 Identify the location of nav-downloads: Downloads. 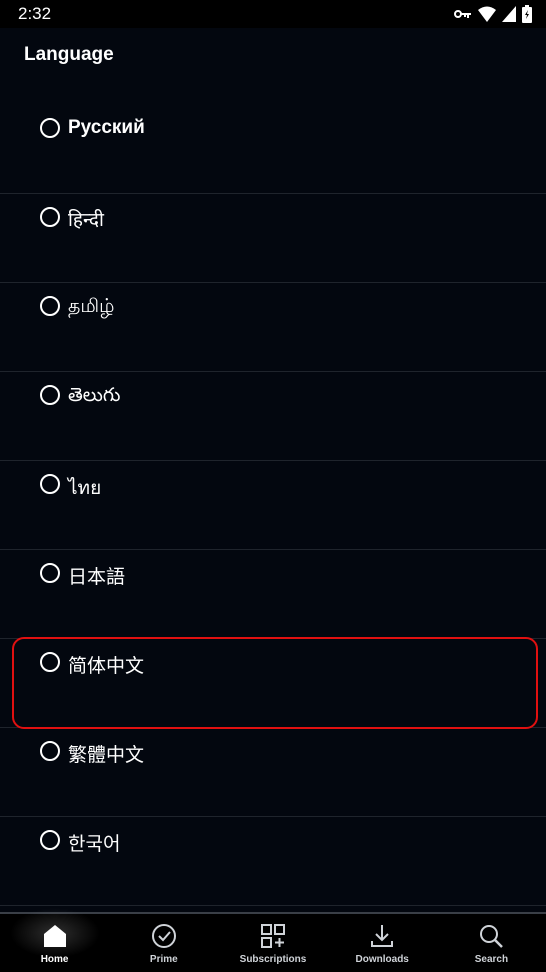
(382, 943).